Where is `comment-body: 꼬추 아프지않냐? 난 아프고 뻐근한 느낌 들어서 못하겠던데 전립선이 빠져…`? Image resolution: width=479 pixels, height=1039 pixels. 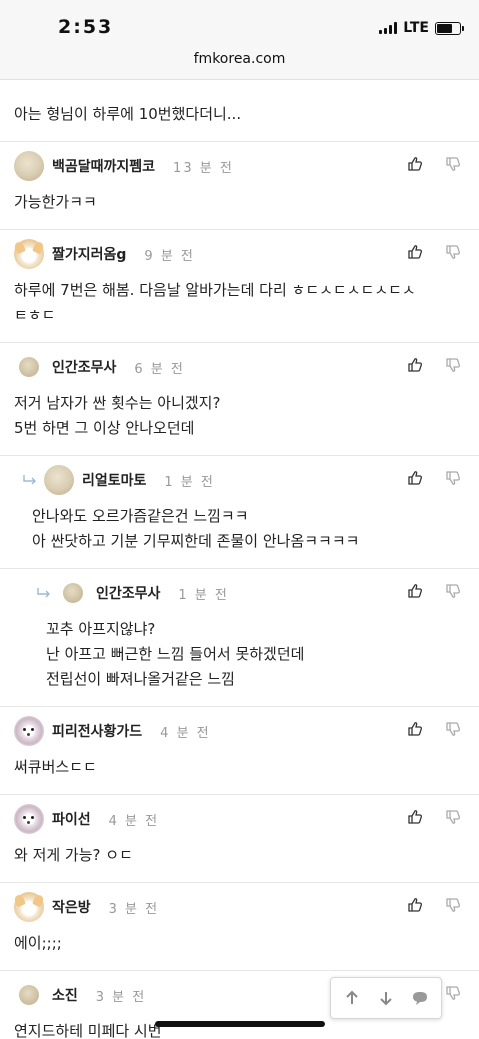 comment-body: 꼬추 아프지않냐? 난 아프고 뻐근한 느낌 들어서 못하겠던데 전립선이 빠져… is located at coordinates (175, 654).